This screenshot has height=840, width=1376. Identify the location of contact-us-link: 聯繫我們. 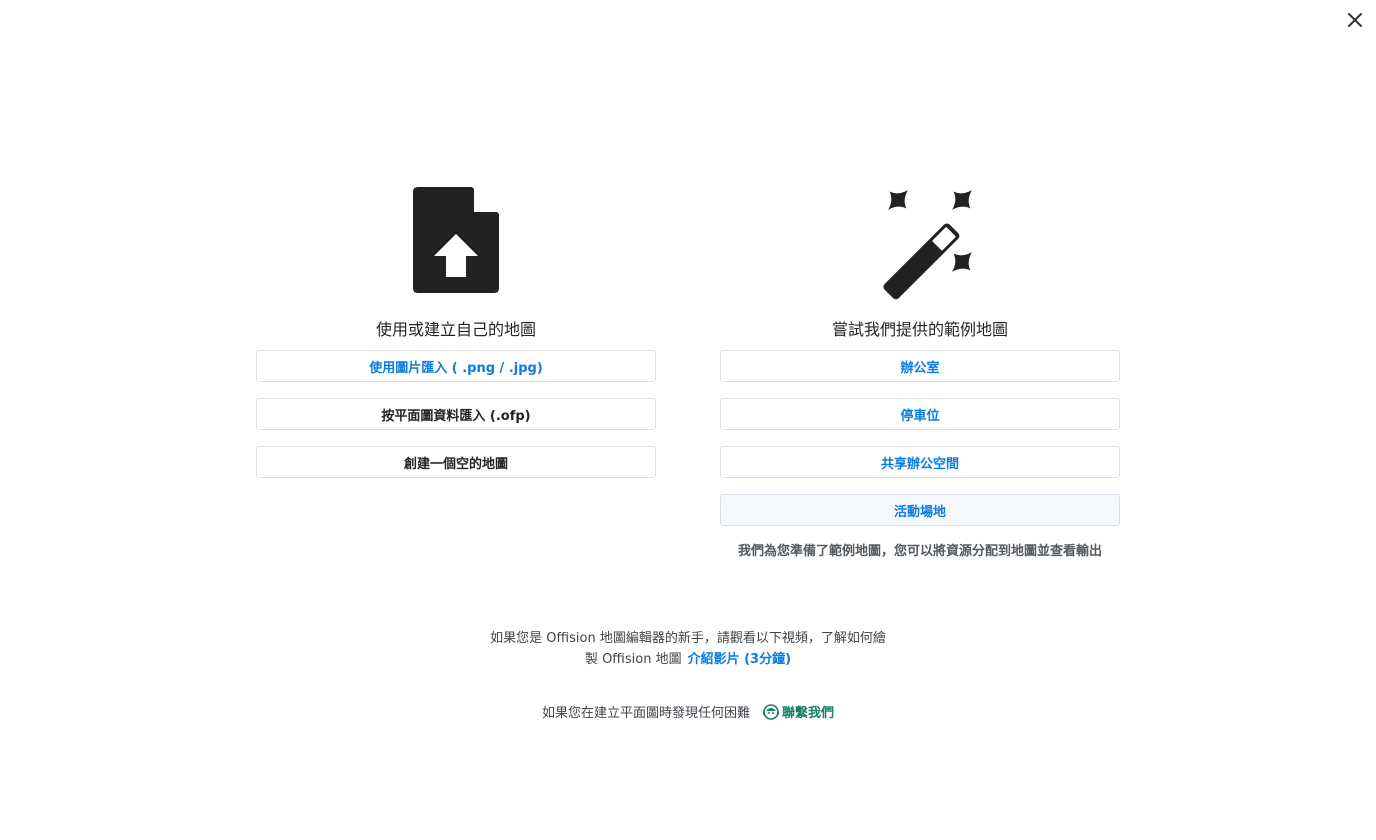
(798, 711).